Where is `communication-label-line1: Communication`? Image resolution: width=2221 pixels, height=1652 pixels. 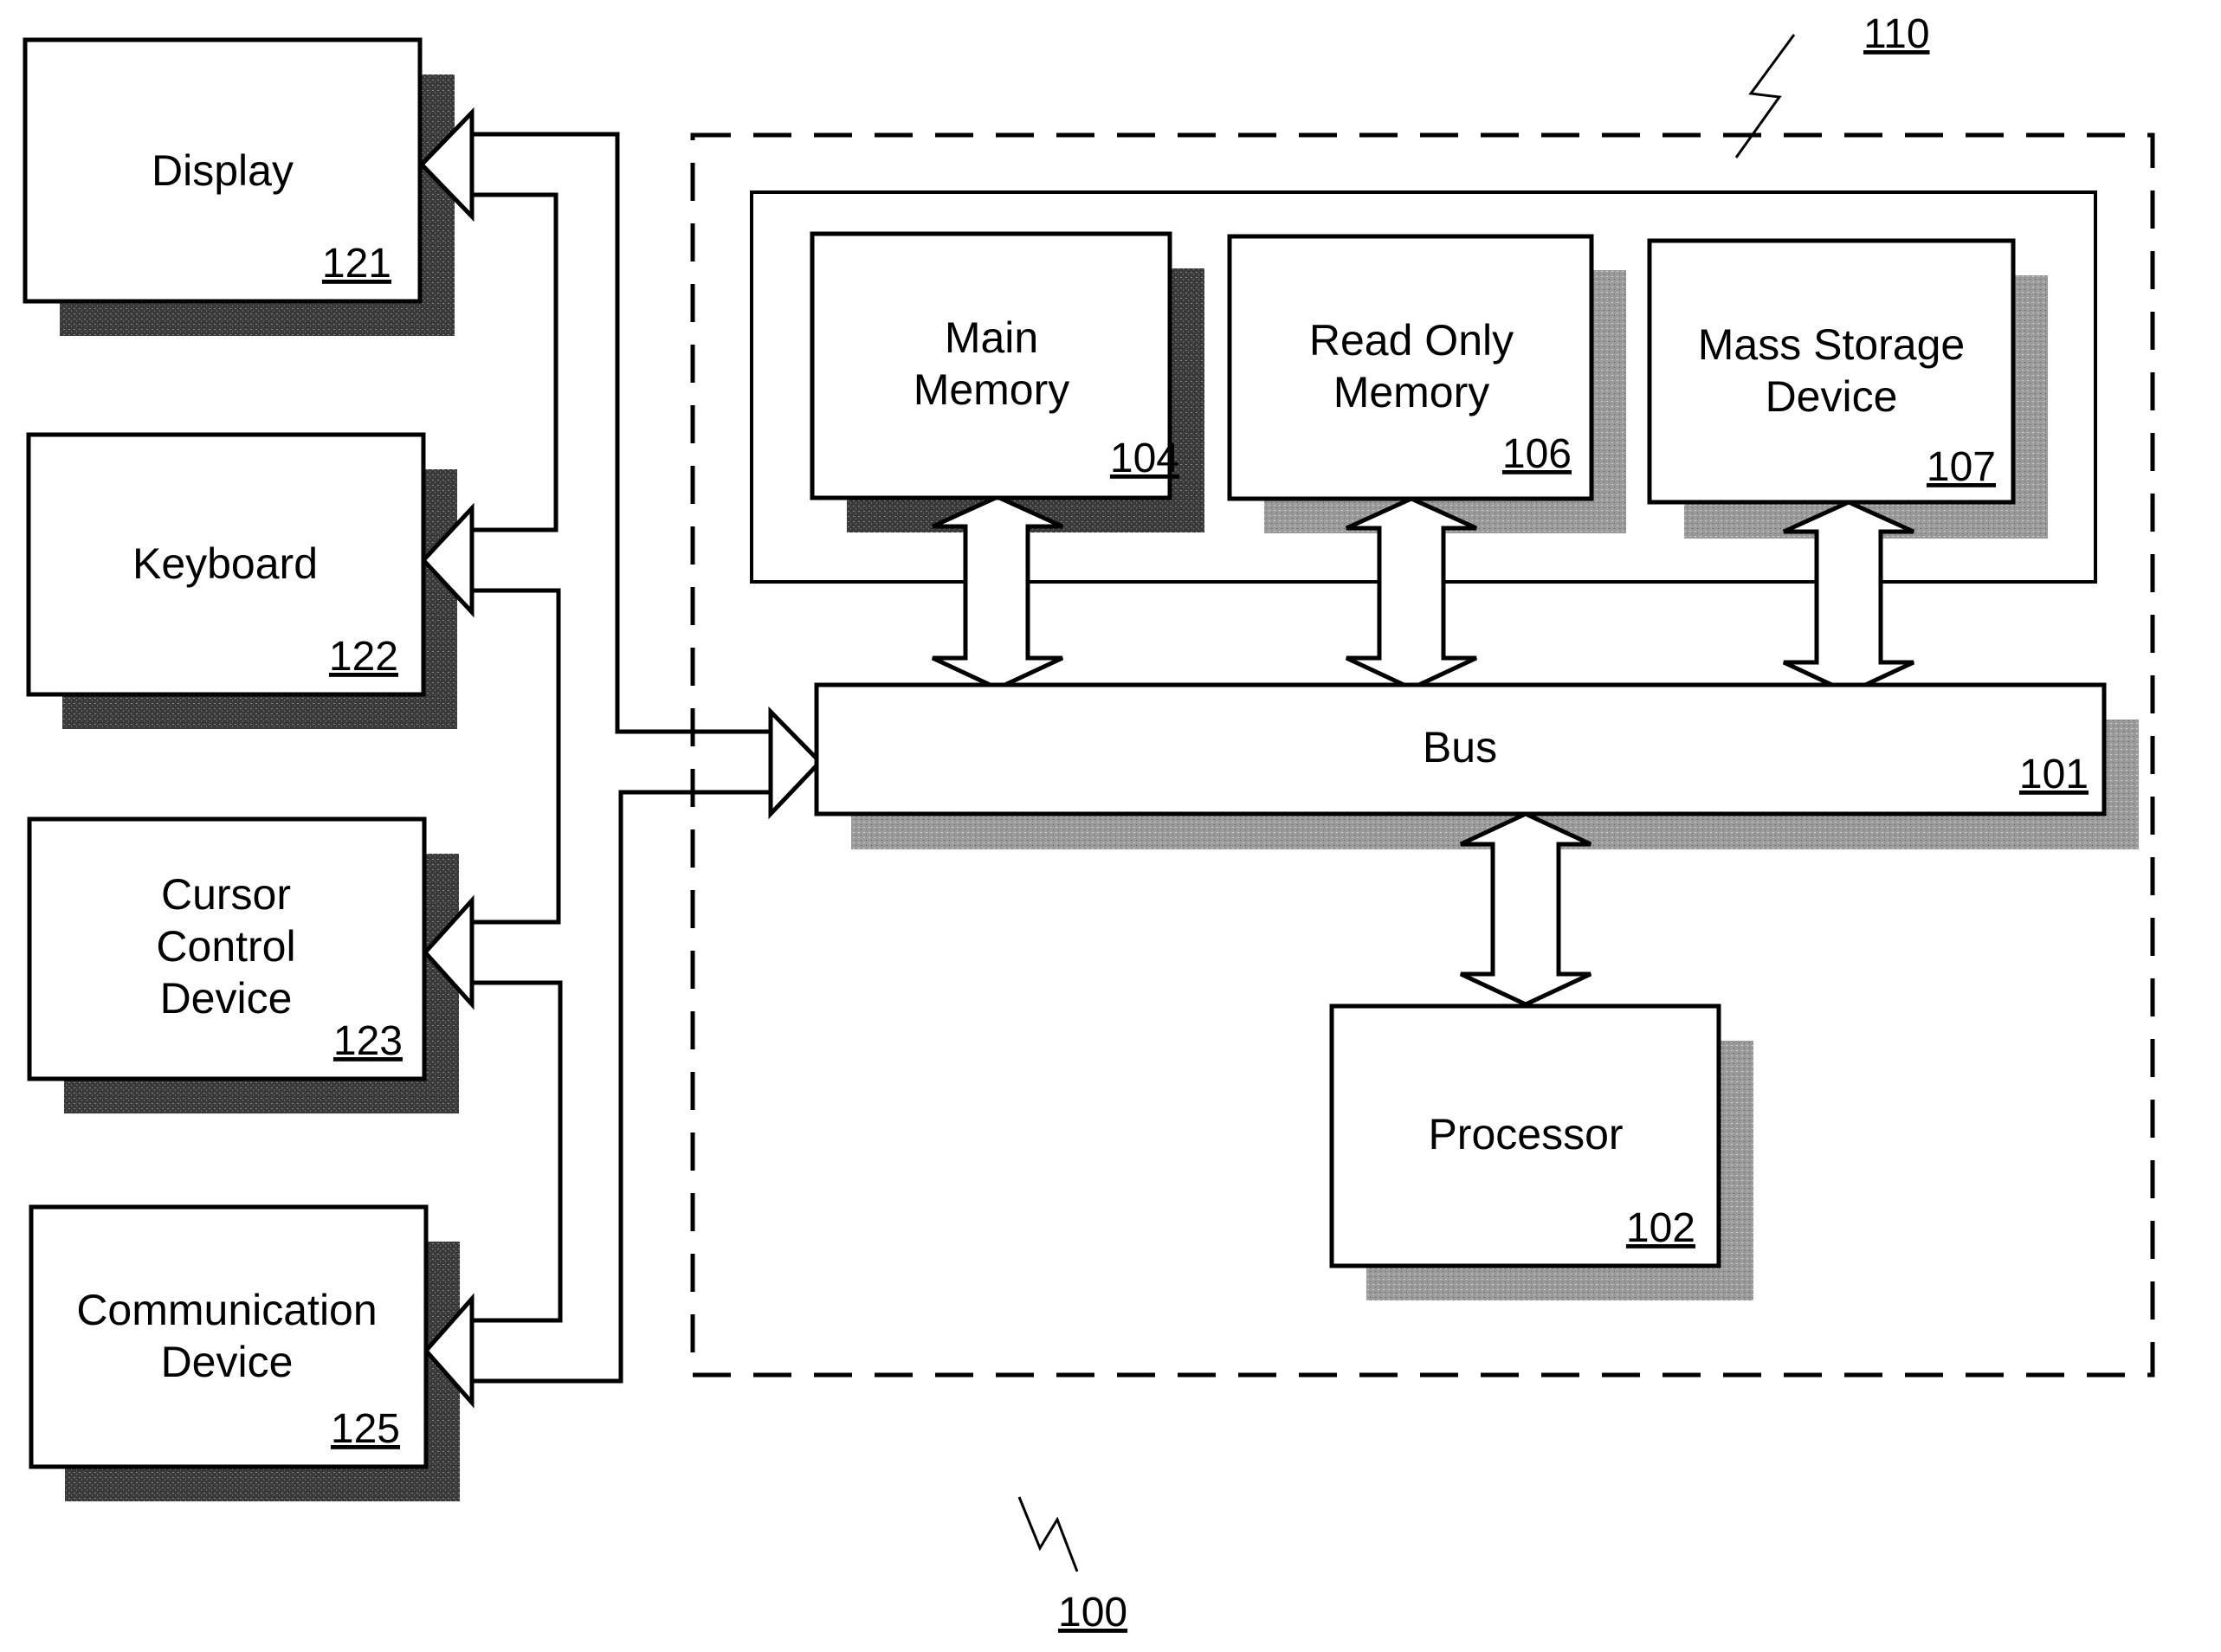
communication-label-line1: Communication is located at coordinates (227, 1310).